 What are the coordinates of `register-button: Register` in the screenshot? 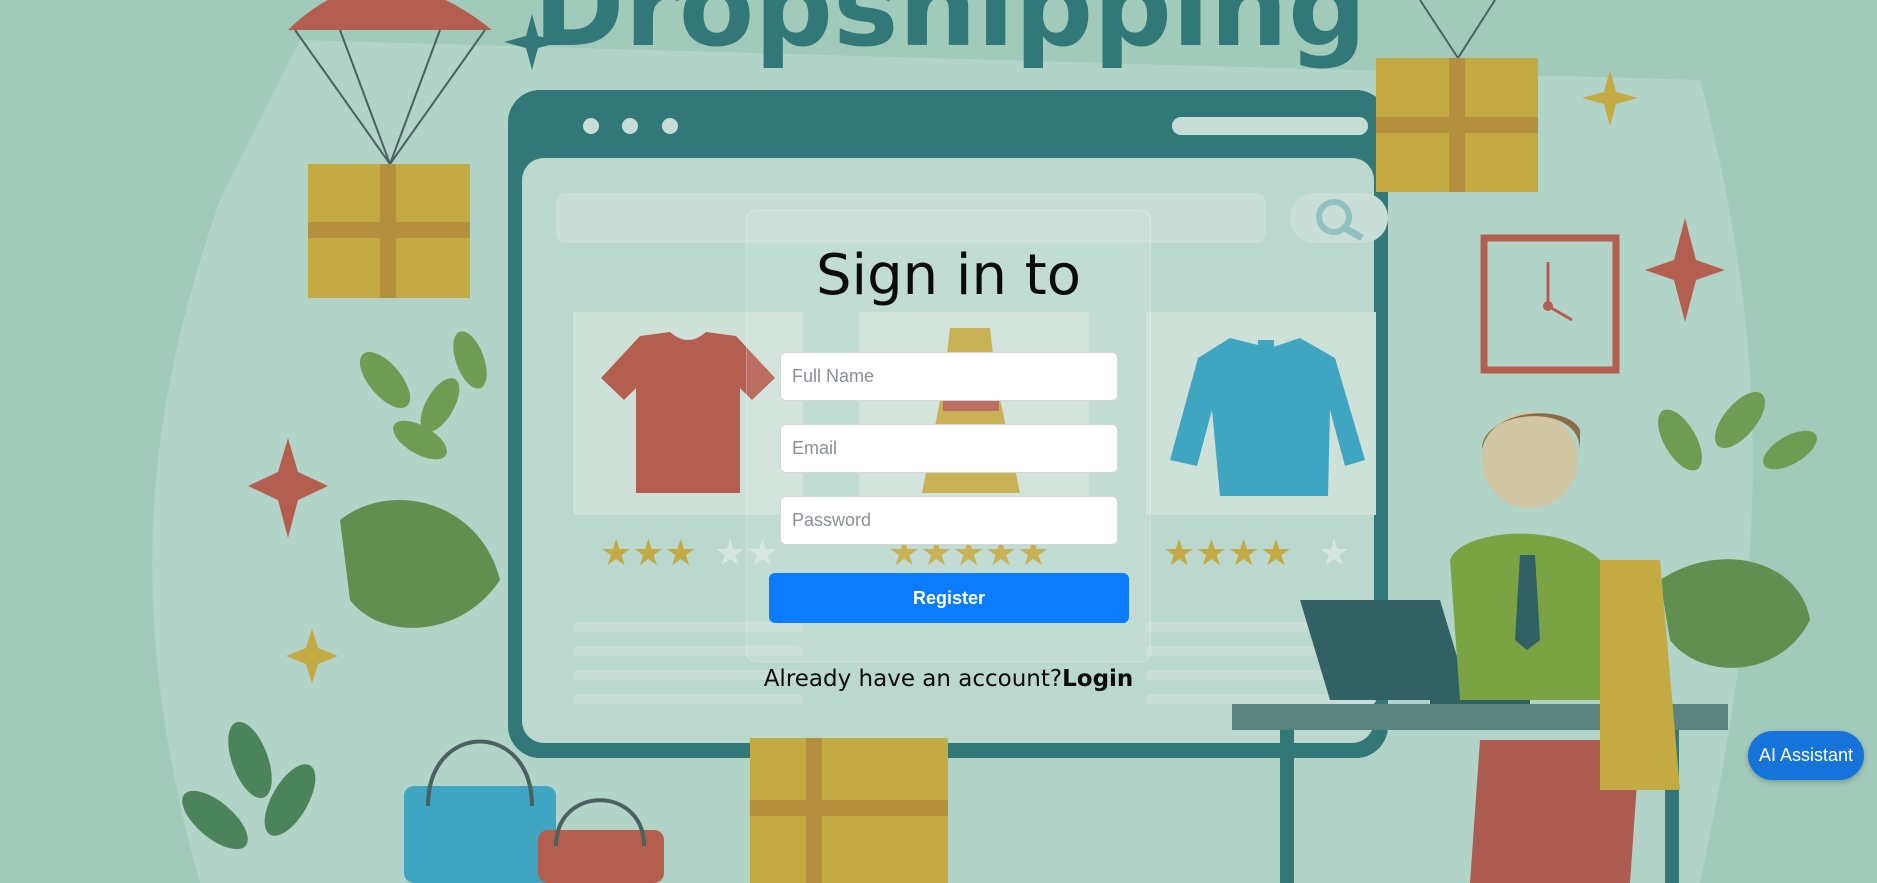 It's located at (949, 598).